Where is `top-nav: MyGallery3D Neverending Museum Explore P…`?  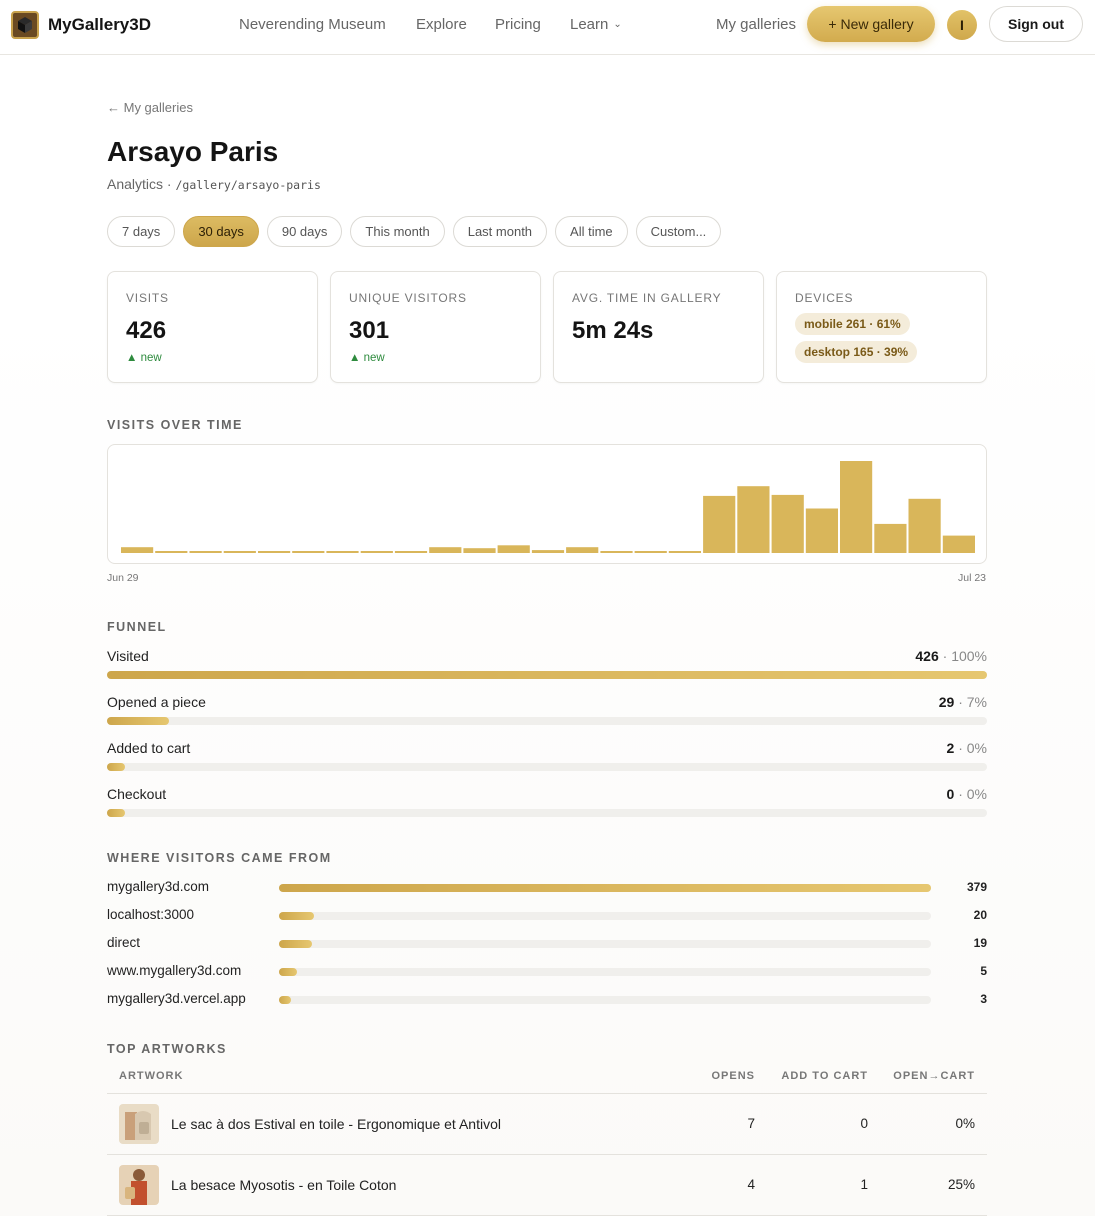 top-nav: MyGallery3D Neverending Museum Explore P… is located at coordinates (547, 27).